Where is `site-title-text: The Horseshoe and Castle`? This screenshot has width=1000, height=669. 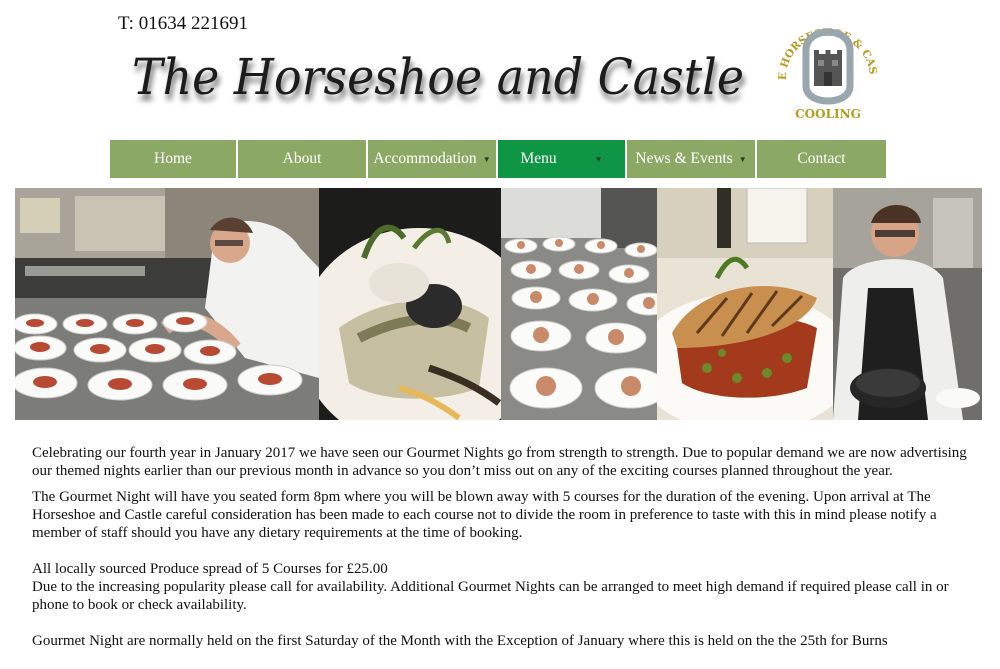
site-title-text: The Horseshoe and Castle is located at coordinates (438, 77).